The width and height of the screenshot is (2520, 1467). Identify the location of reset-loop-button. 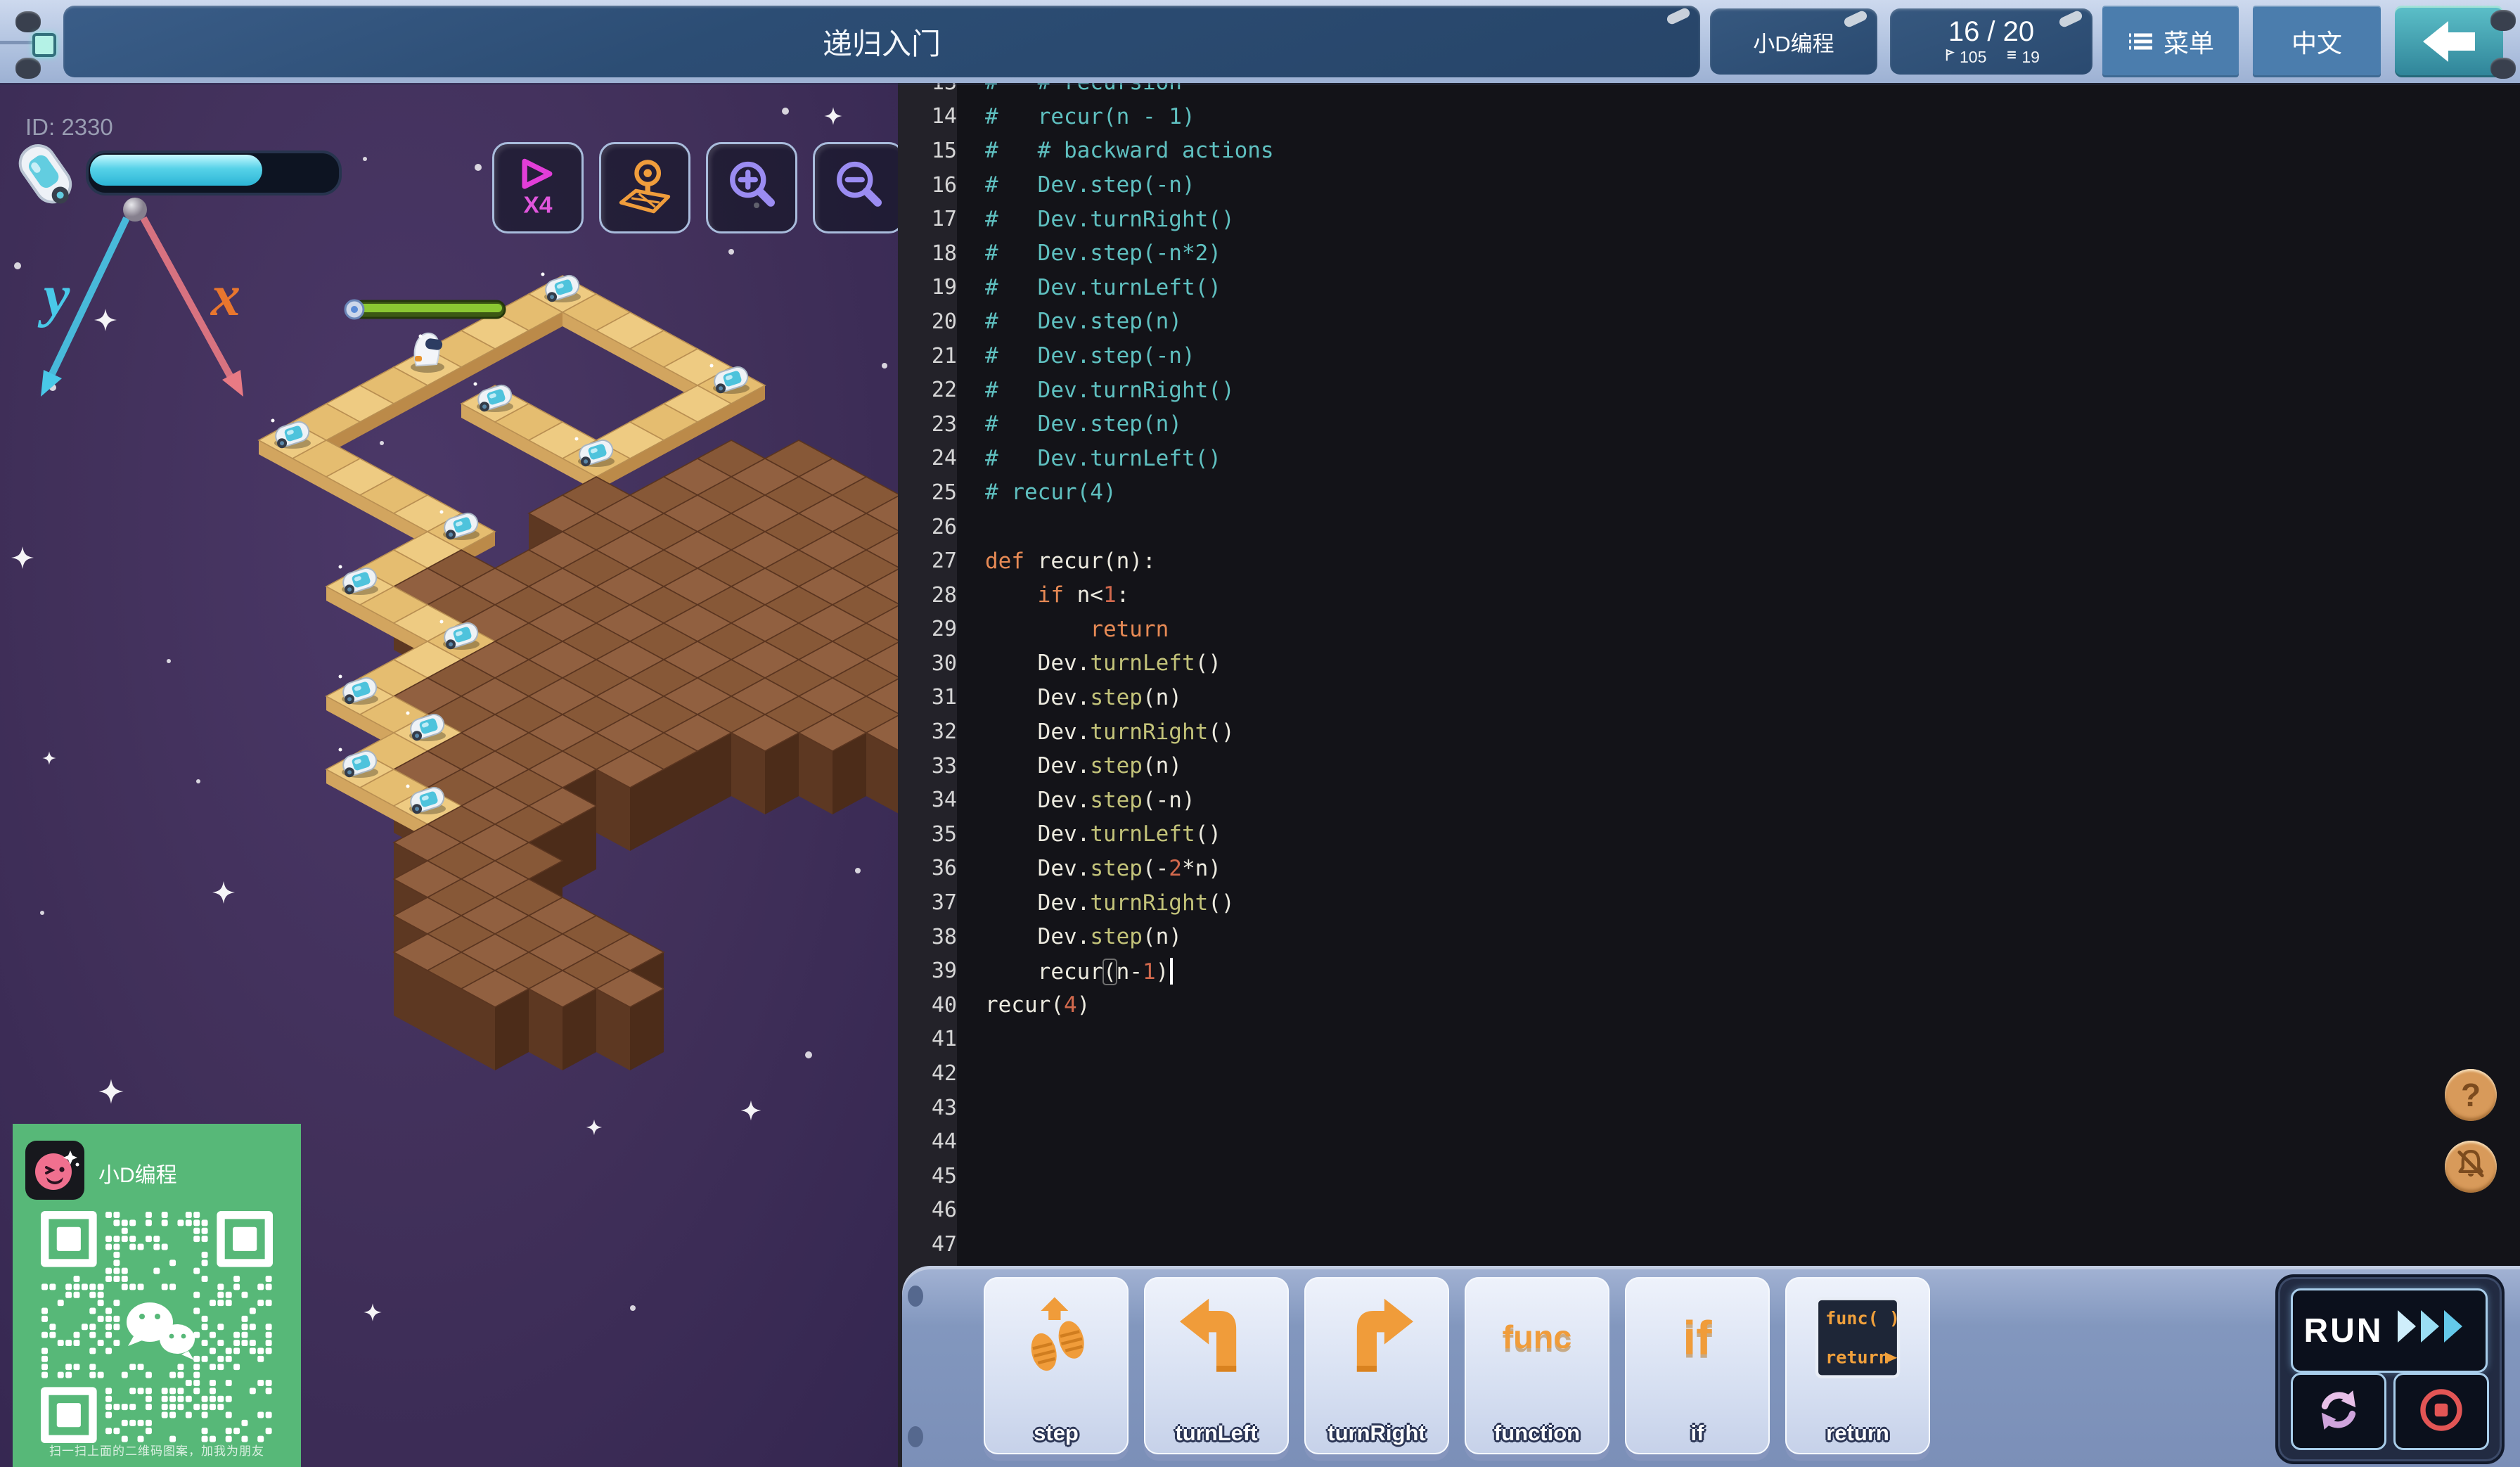
(2338, 1411).